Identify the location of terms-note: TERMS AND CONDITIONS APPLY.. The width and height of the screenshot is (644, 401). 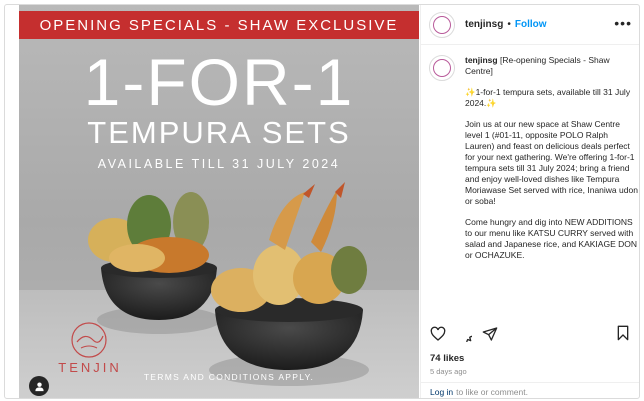
(229, 377).